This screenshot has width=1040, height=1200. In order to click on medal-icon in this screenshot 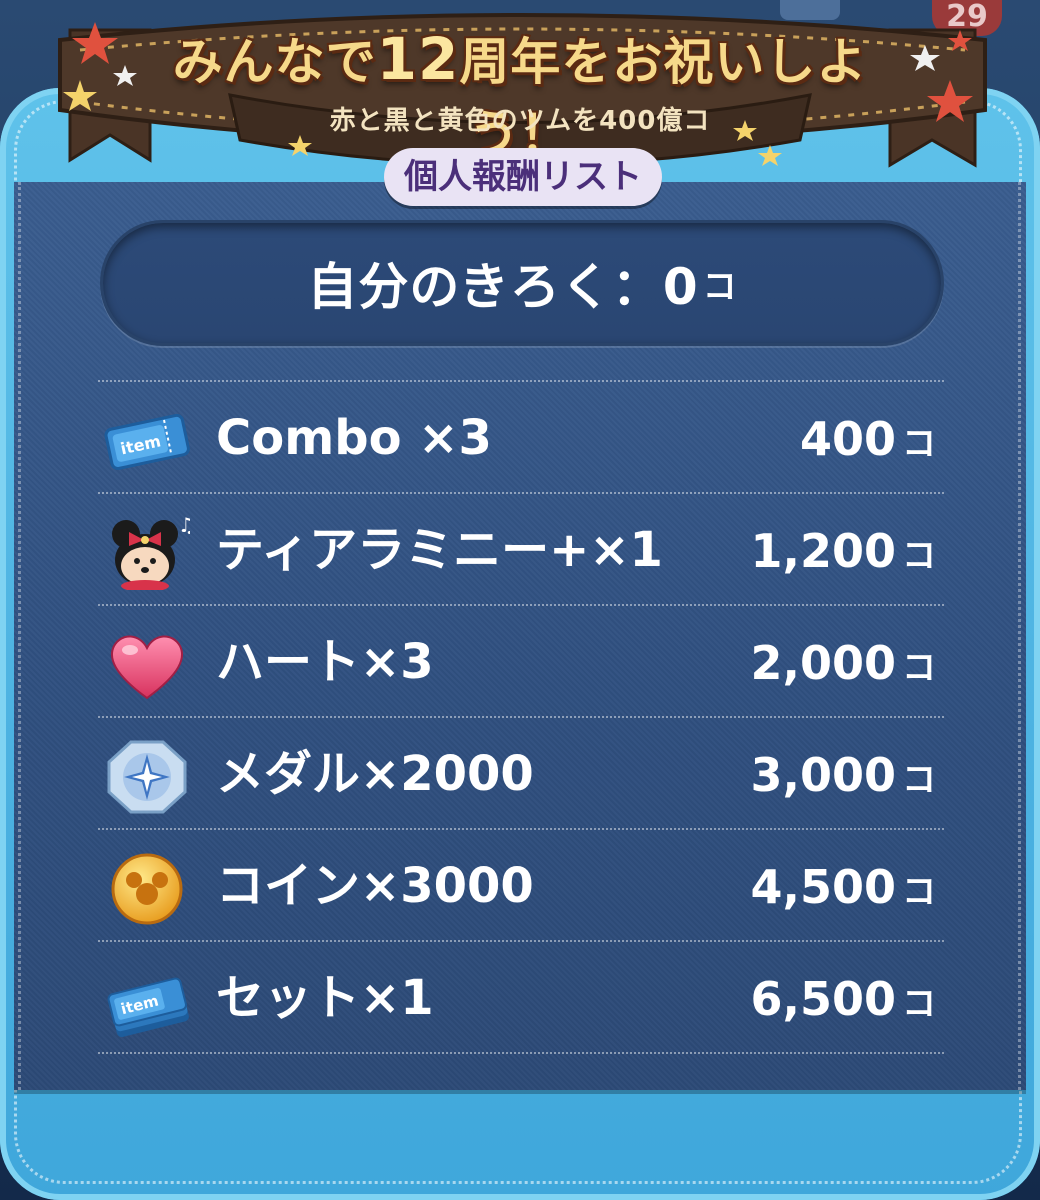, I will do `click(147, 777)`.